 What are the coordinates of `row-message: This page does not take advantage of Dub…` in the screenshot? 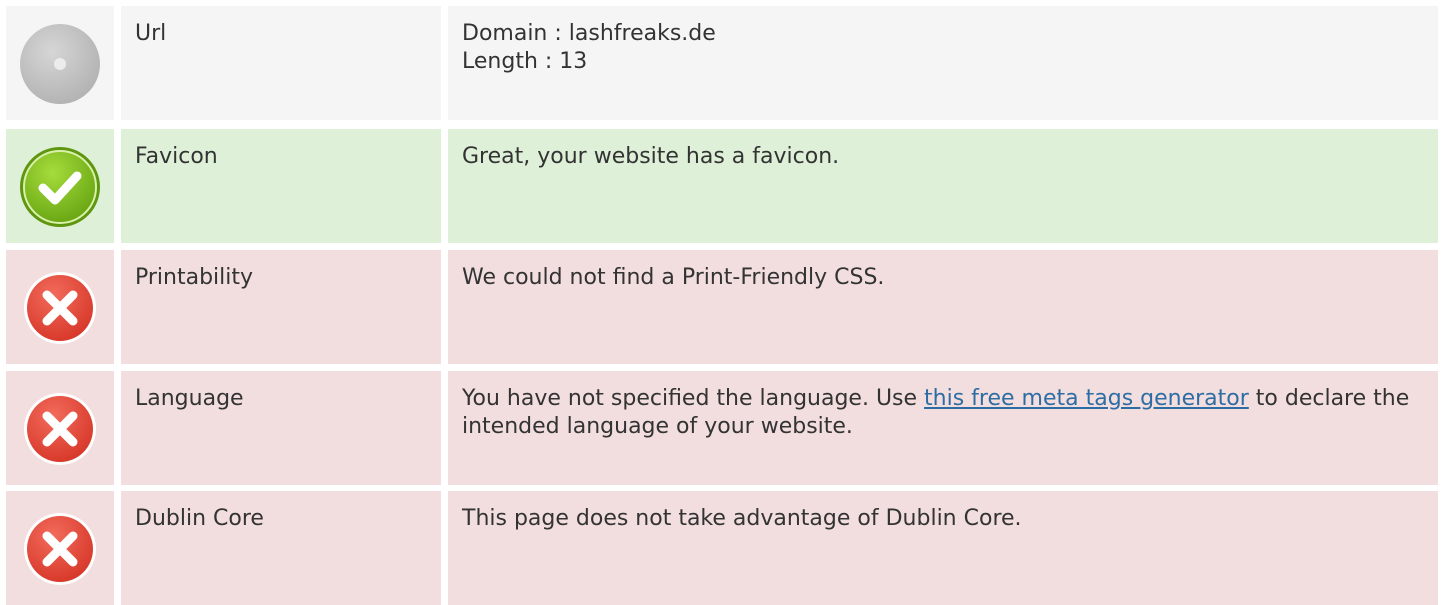 It's located at (742, 518).